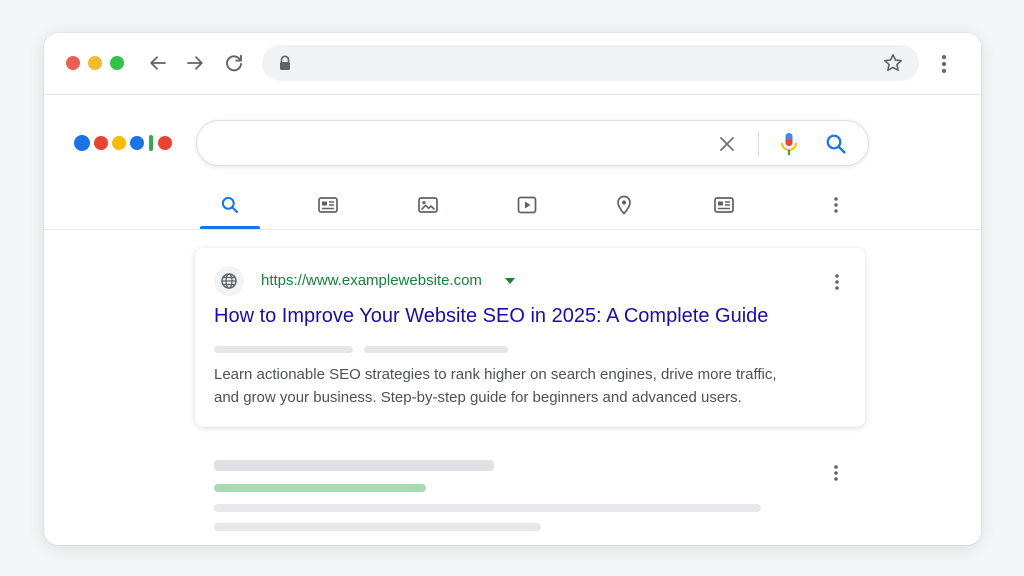 The width and height of the screenshot is (1024, 576). Describe the element at coordinates (727, 144) in the screenshot. I see `clear-icon` at that location.